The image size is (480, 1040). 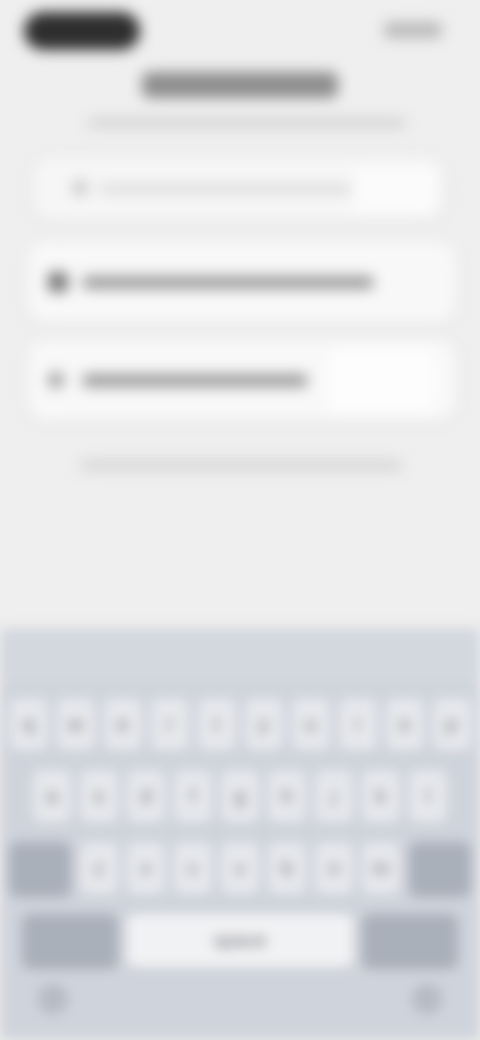 What do you see at coordinates (56, 380) in the screenshot?
I see `radio-icon` at bounding box center [56, 380].